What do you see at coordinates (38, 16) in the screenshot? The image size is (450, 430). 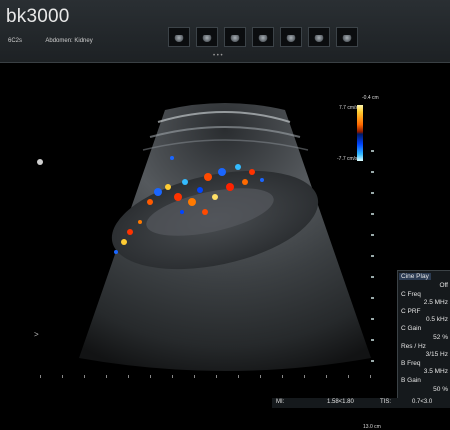 I see `brand-logo: bk3000` at bounding box center [38, 16].